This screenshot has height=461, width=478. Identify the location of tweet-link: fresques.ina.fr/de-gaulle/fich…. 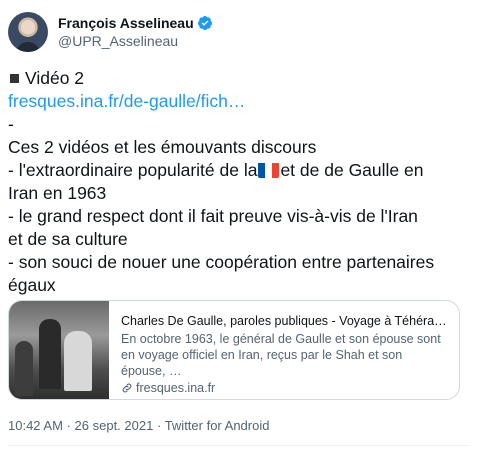
(239, 101).